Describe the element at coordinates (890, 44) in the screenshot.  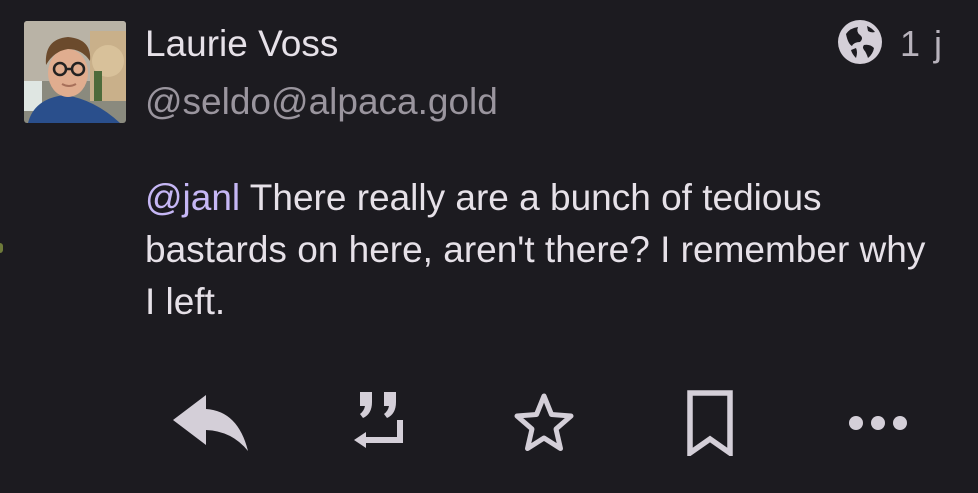
I see `post-meta: 1 j` at that location.